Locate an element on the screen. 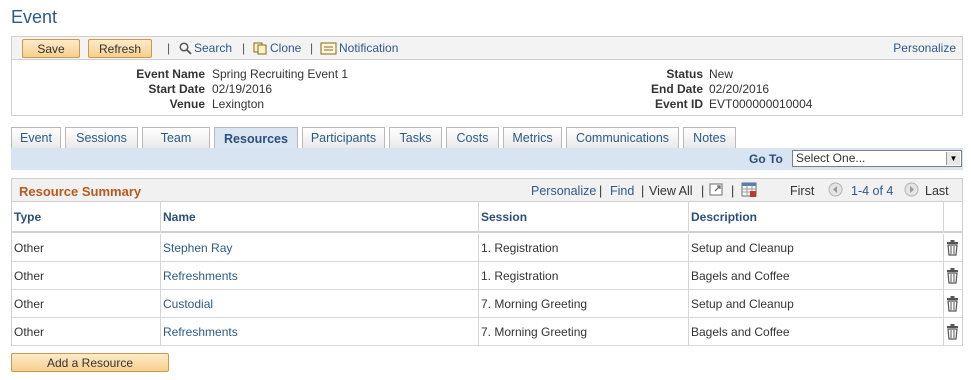  status-value: New is located at coordinates (721, 74).